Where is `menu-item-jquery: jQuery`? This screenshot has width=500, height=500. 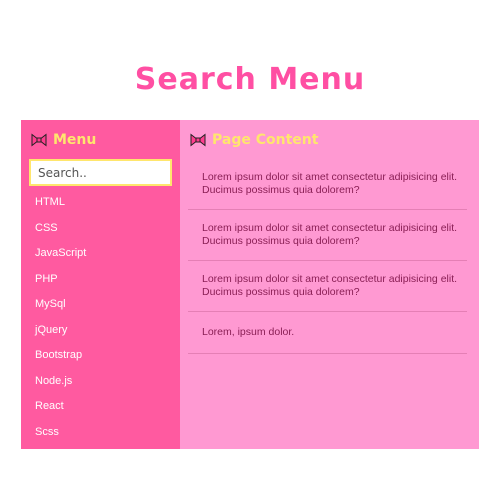
menu-item-jquery: jQuery is located at coordinates (100, 331).